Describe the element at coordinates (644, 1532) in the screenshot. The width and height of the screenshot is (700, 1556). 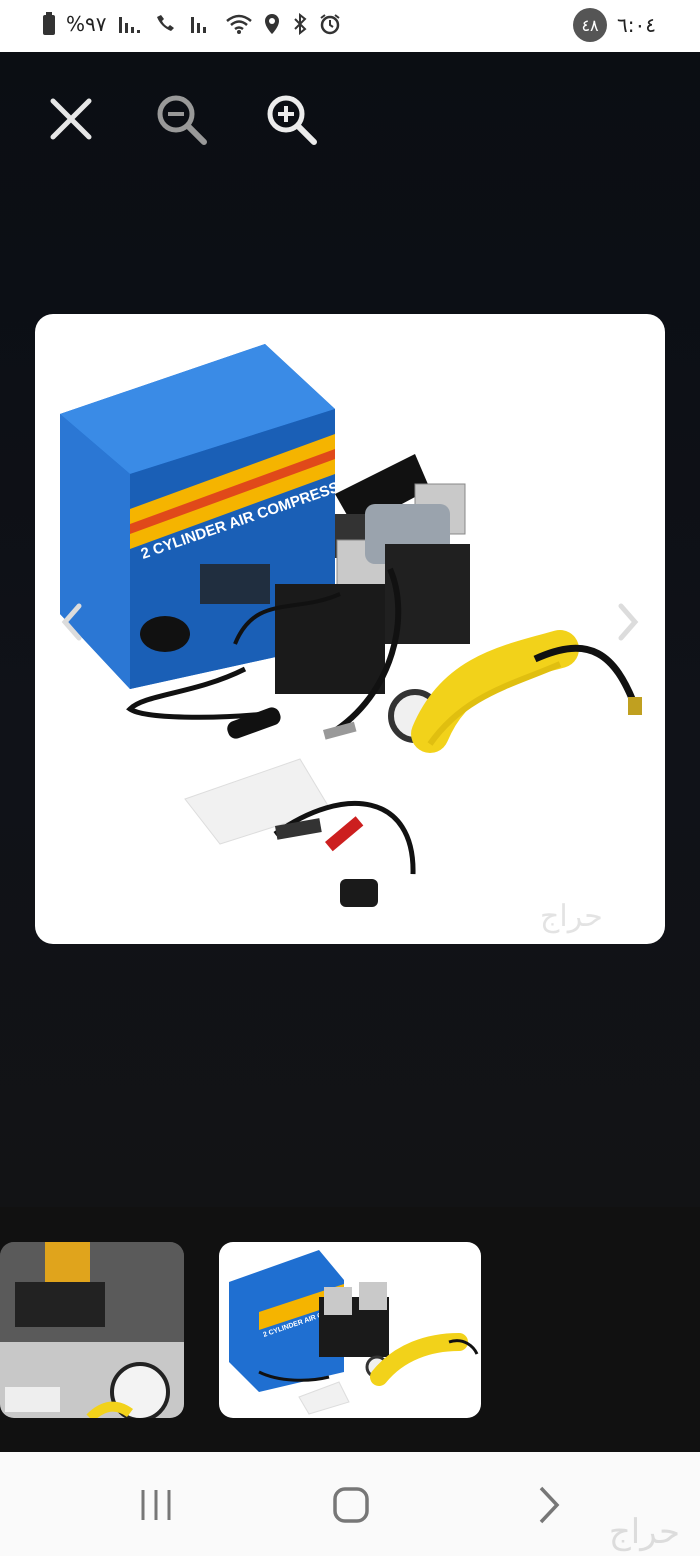
I see `nav-watermark: حراج` at that location.